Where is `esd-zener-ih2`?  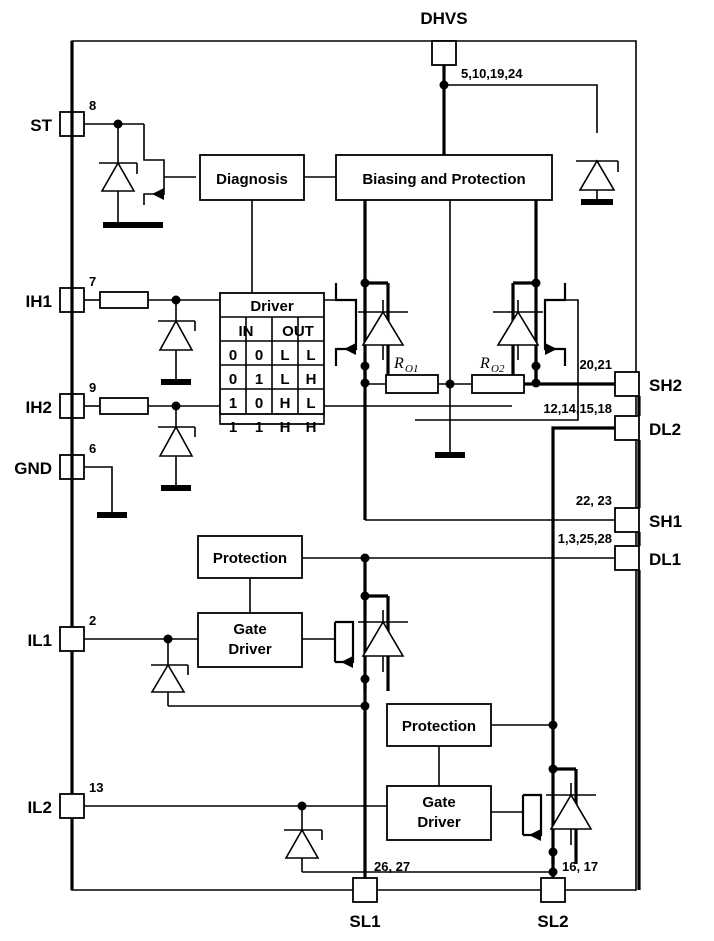
esd-zener-ih2 is located at coordinates (177, 448).